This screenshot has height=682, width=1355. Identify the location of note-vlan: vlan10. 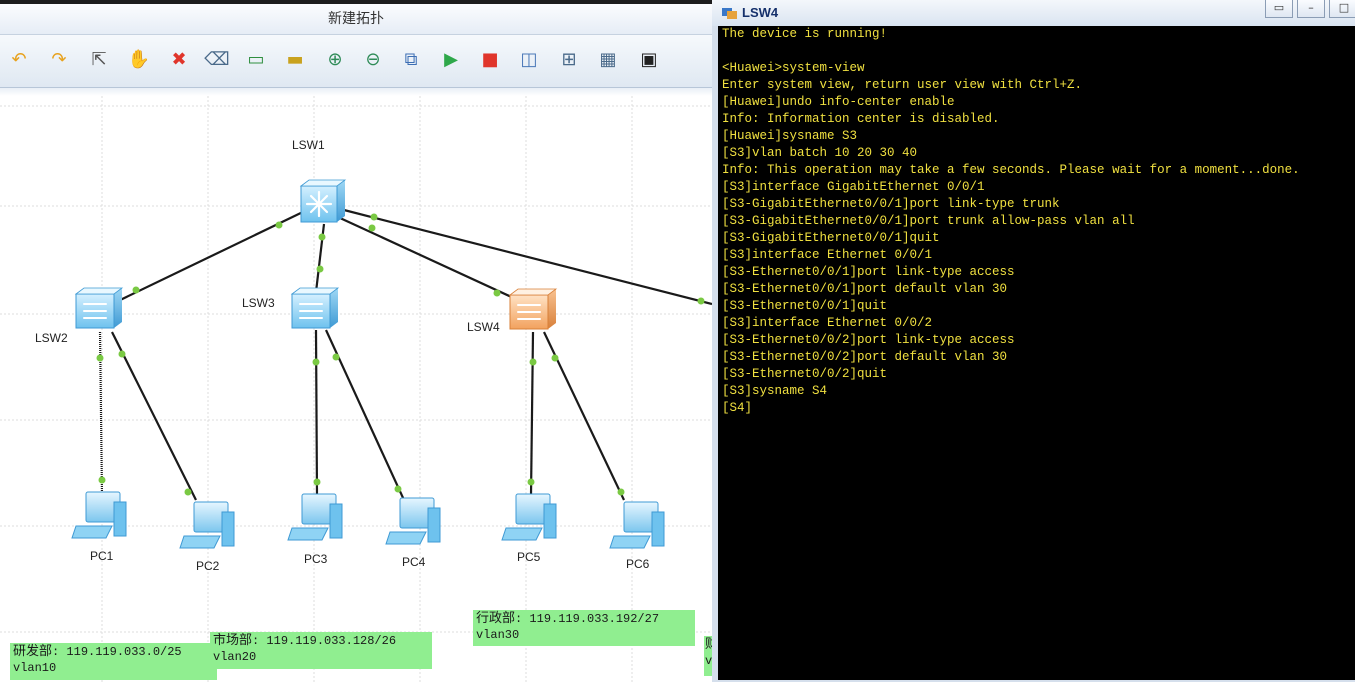
(35, 668).